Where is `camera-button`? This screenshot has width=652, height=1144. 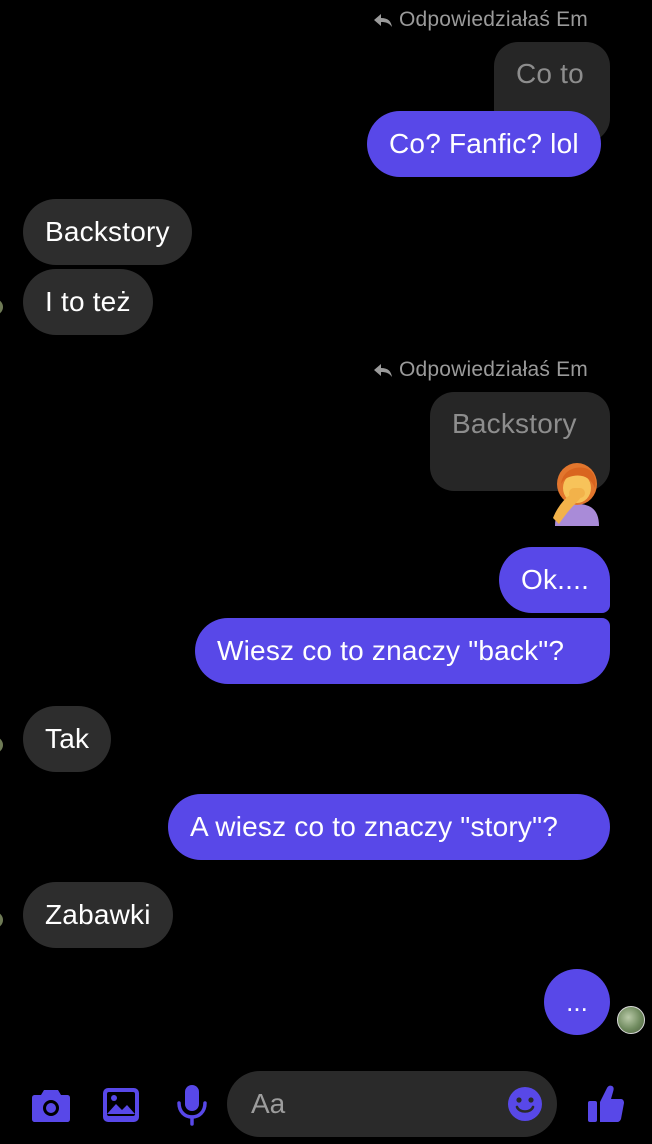
camera-button is located at coordinates (51, 1105).